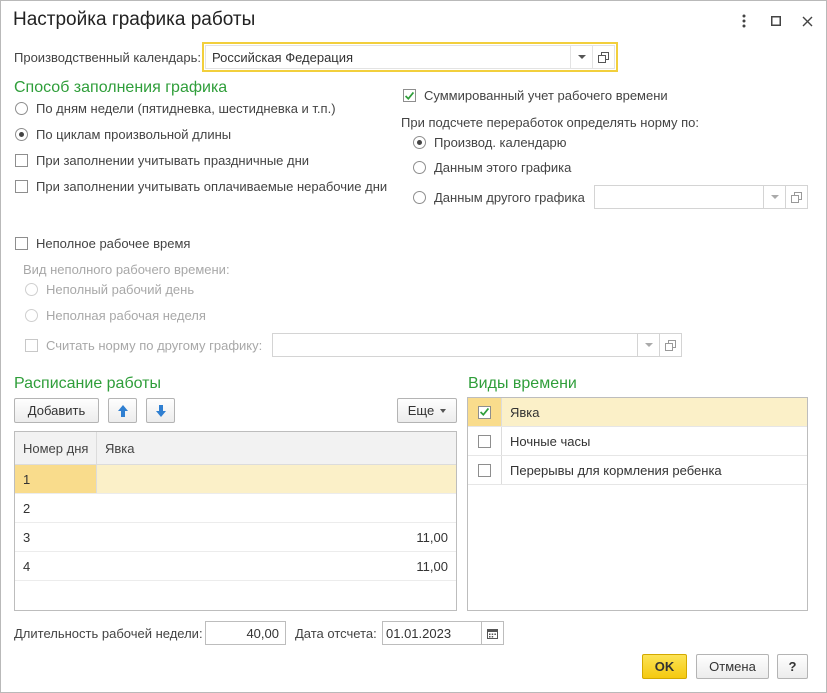  What do you see at coordinates (27, 508) in the screenshot?
I see `cell-day: 2` at bounding box center [27, 508].